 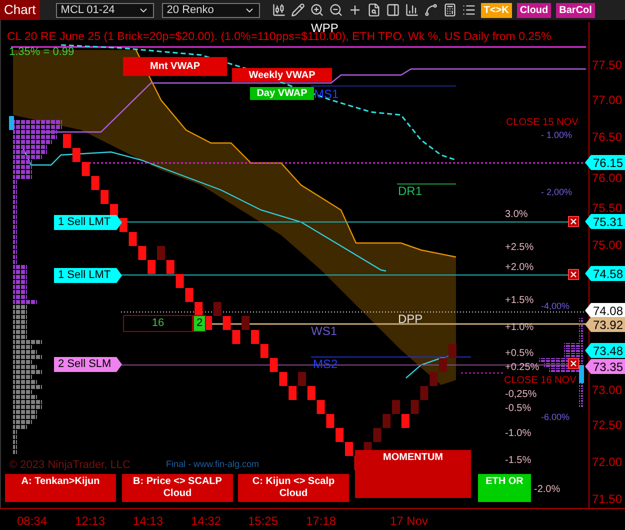 What do you see at coordinates (60, 488) in the screenshot?
I see `signal-box: A: Tenkan>Kijun` at bounding box center [60, 488].